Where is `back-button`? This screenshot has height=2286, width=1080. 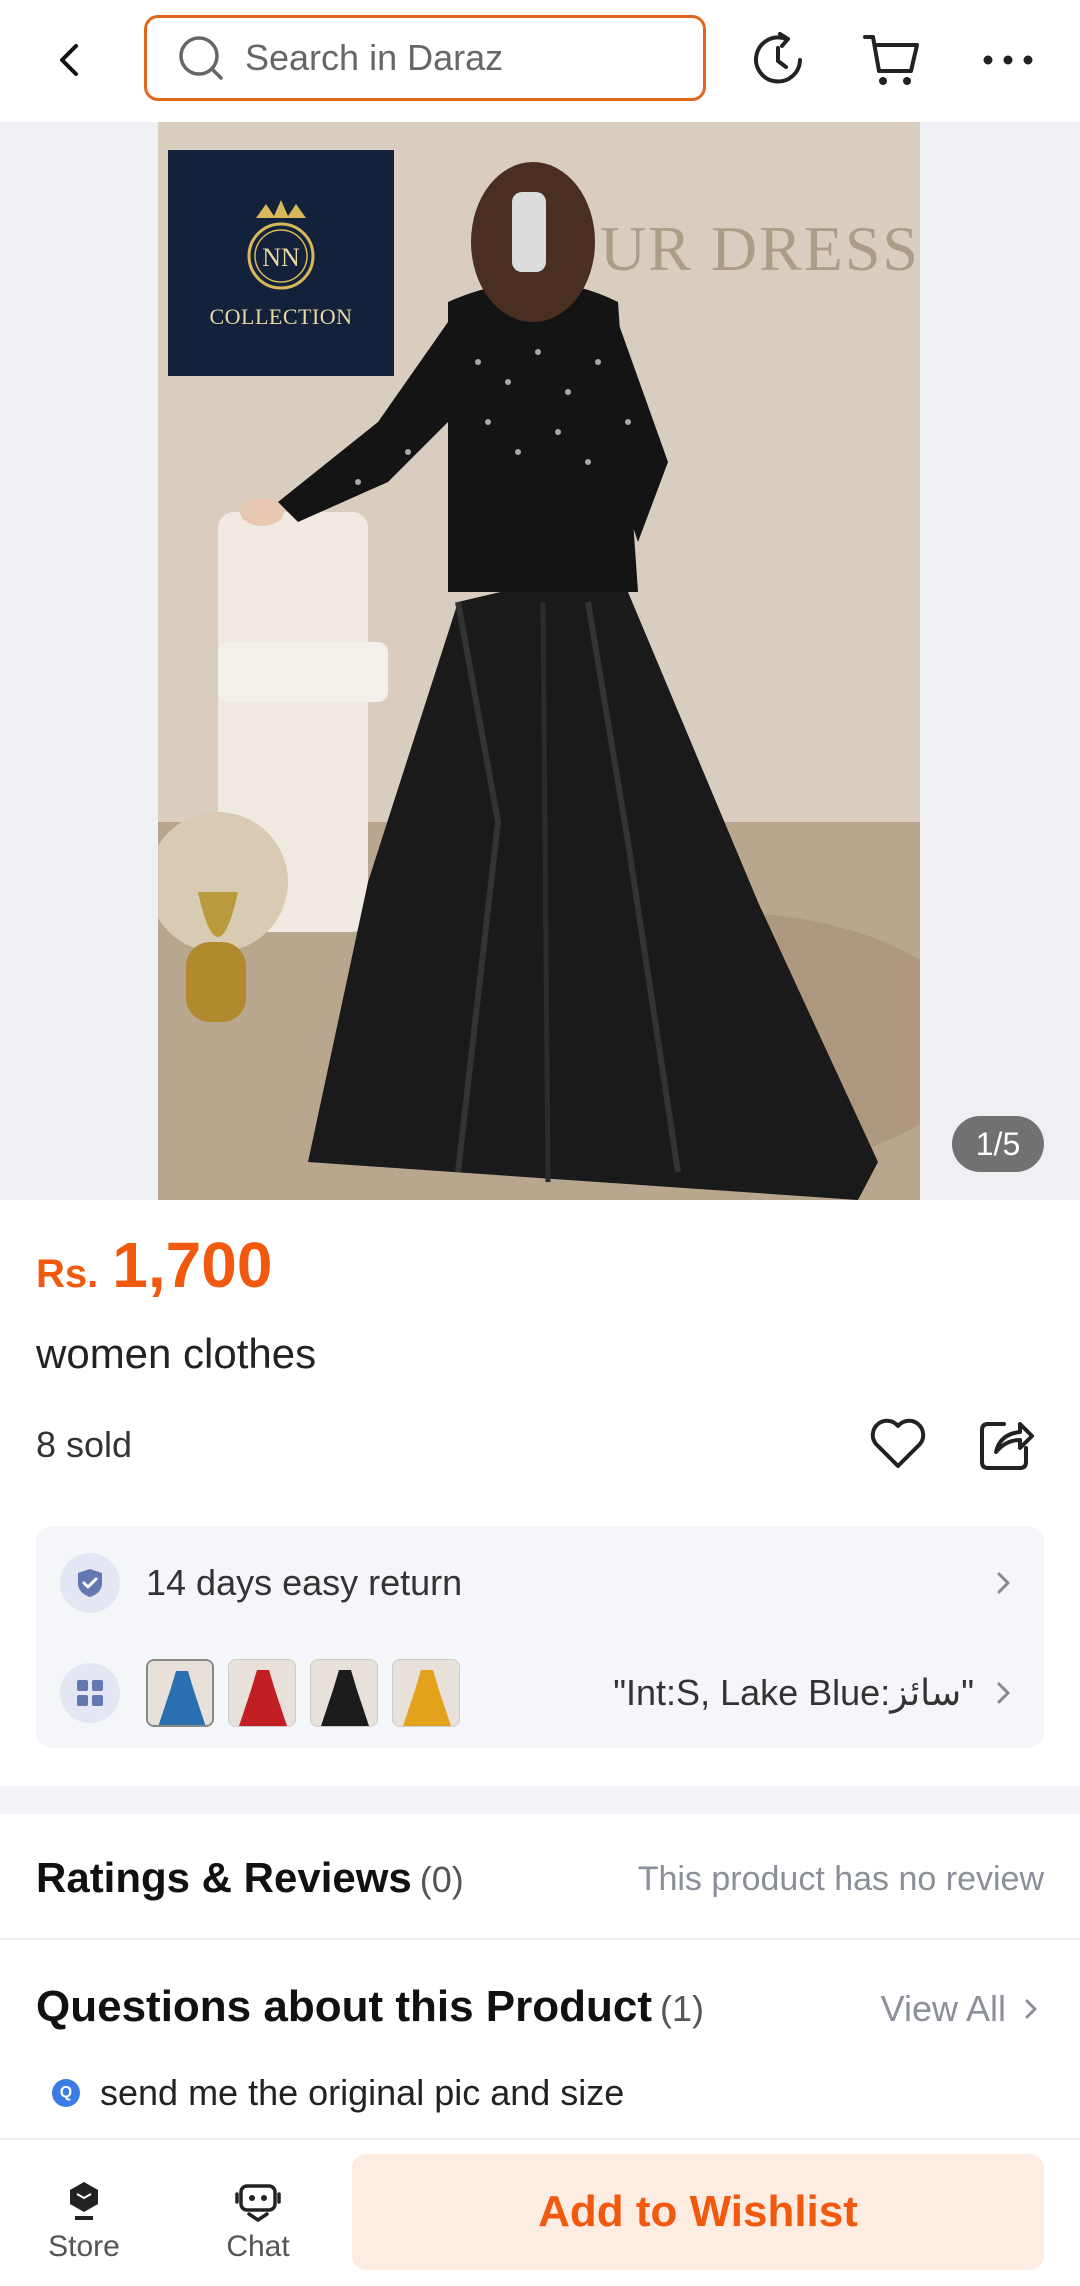
back-button is located at coordinates (70, 60).